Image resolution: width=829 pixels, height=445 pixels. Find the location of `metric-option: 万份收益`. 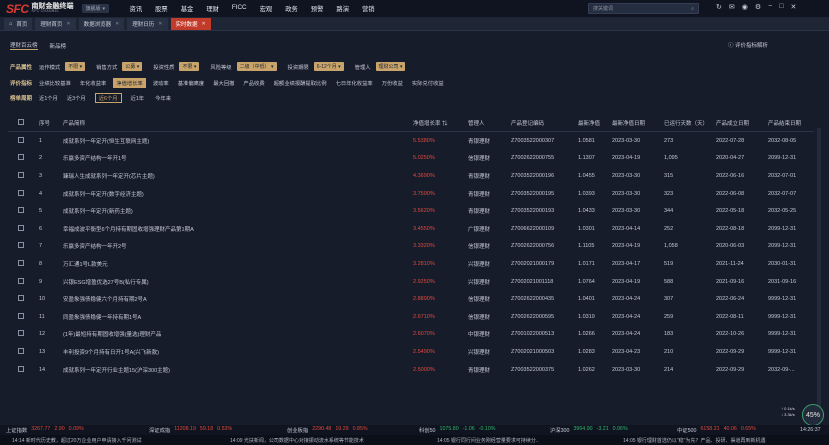

metric-option: 万份收益 is located at coordinates (392, 83).